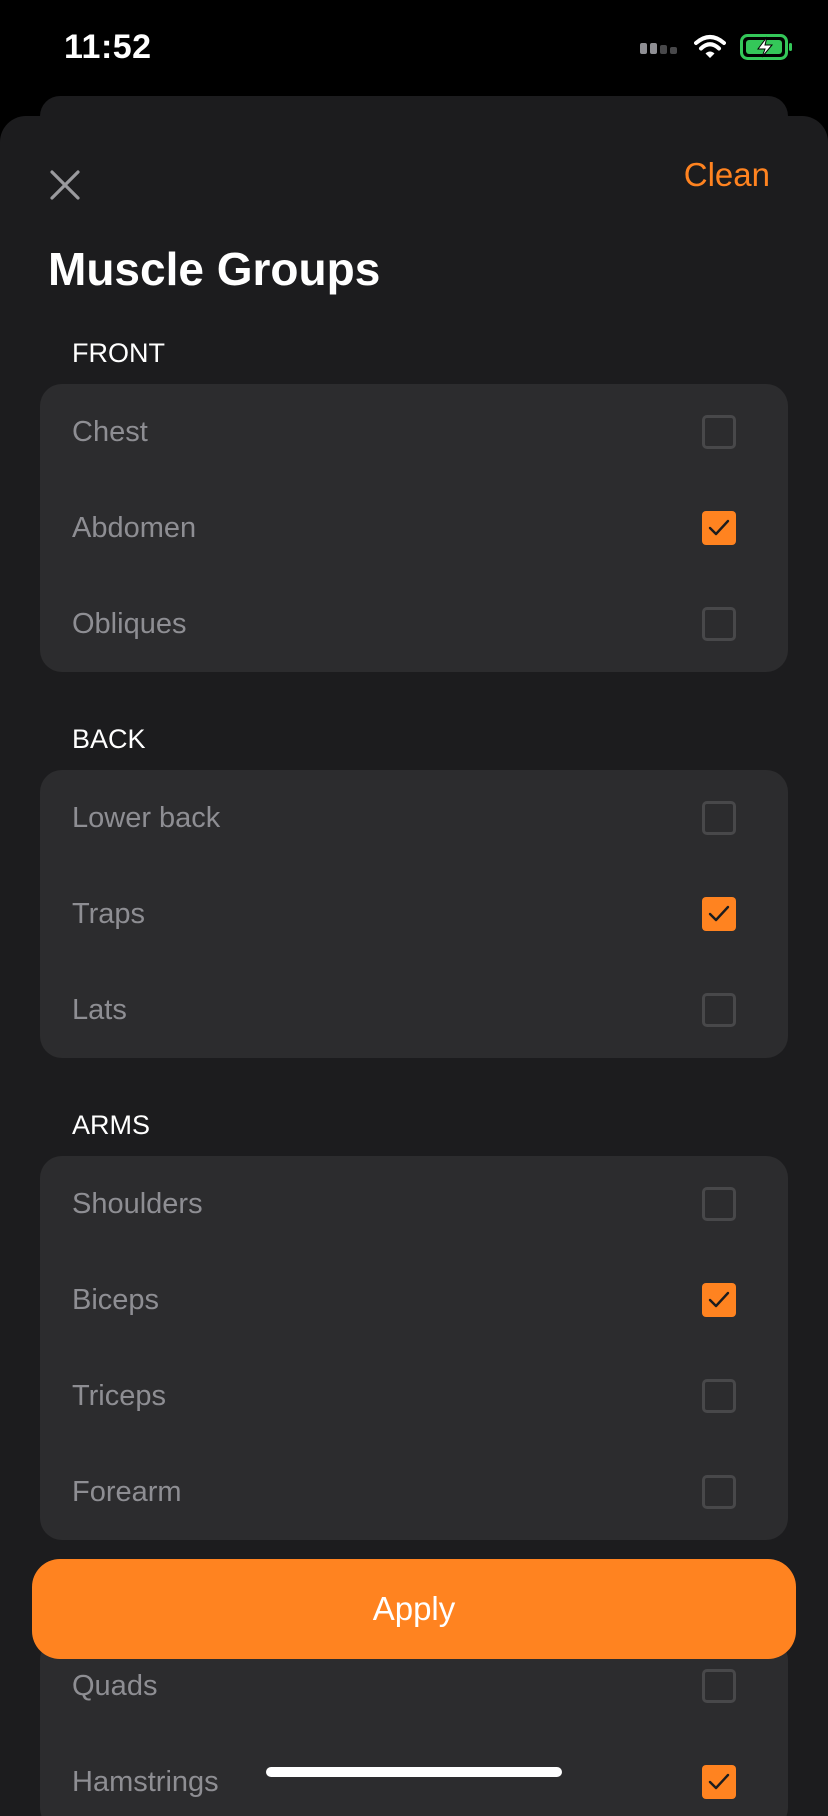  I want to click on item-label: Hamstrings, so click(145, 1781).